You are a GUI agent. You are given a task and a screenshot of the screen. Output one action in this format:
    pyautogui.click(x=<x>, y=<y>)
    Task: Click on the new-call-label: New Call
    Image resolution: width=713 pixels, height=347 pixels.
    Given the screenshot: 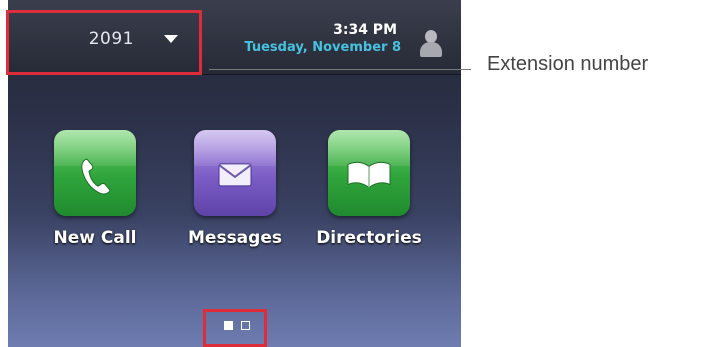 What is the action you would take?
    pyautogui.click(x=95, y=238)
    